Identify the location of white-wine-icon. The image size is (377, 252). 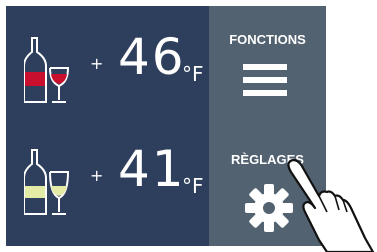
(47, 182).